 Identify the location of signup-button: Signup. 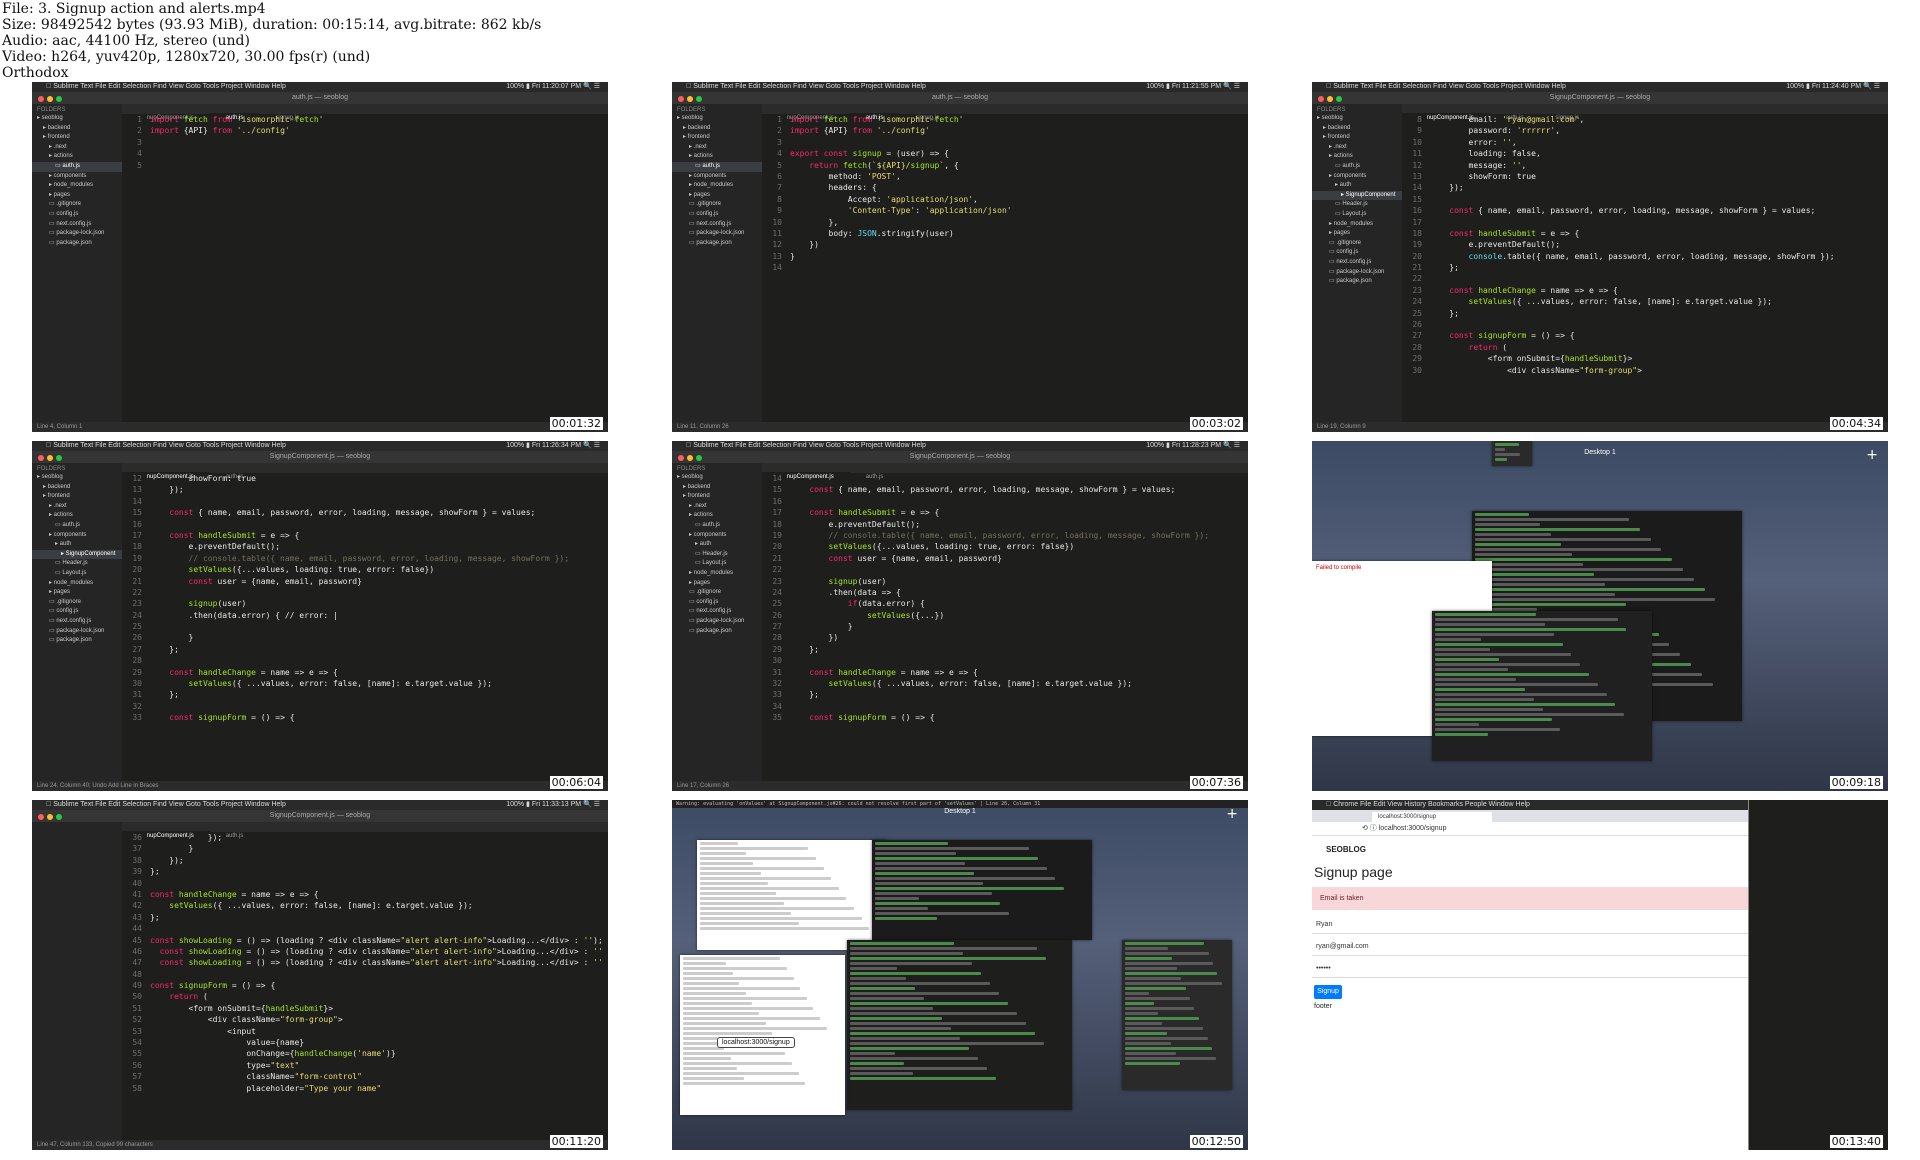
(1328, 992).